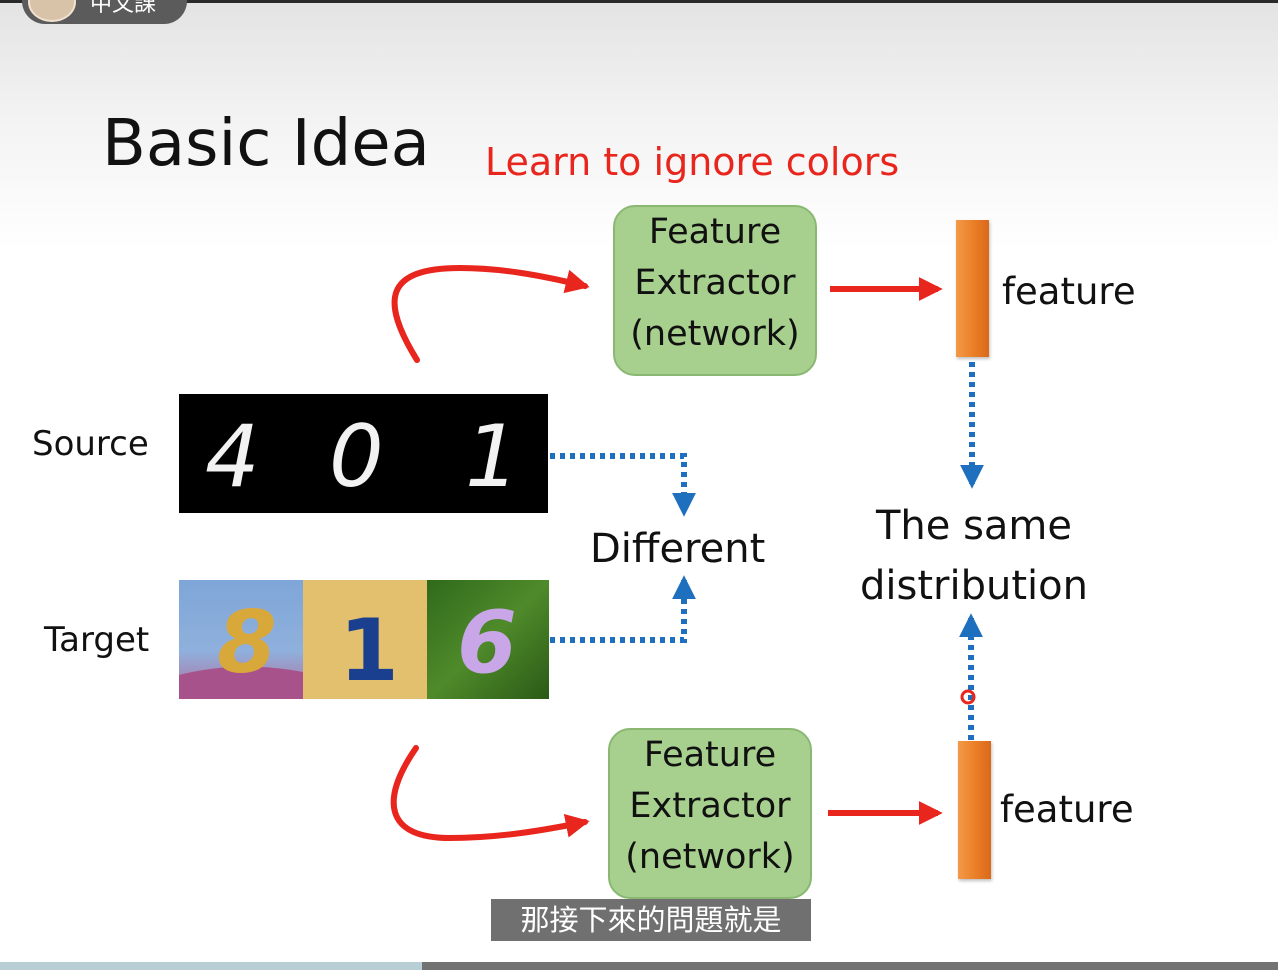  I want to click on same-distribution-line: distribution, so click(974, 586).